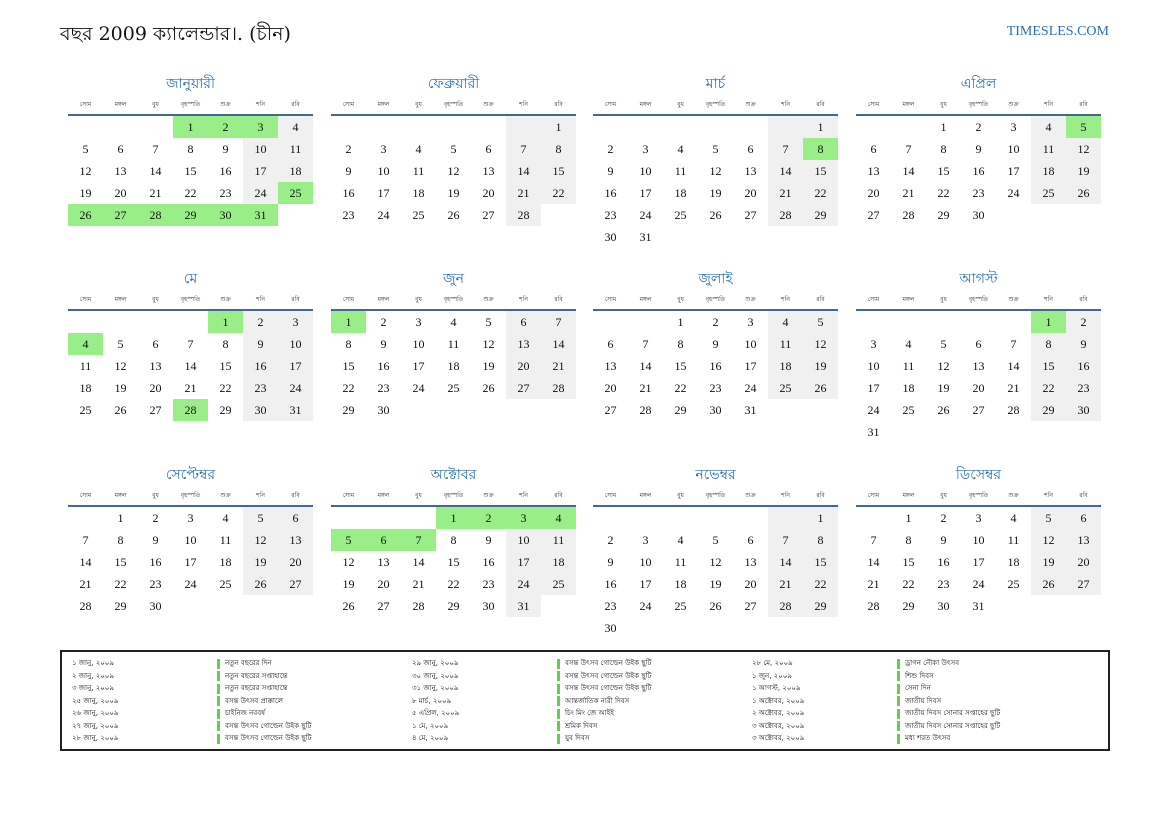 The image size is (1169, 827). What do you see at coordinates (1058, 32) in the screenshot?
I see `site-brand-link: TIMESLES.COM` at bounding box center [1058, 32].